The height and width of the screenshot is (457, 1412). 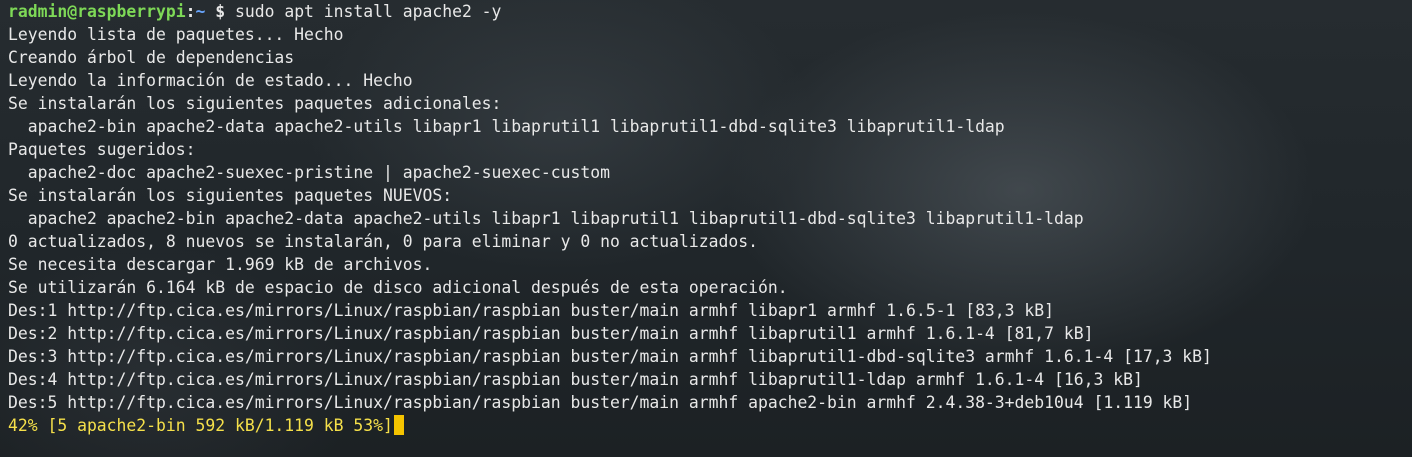 What do you see at coordinates (102, 149) in the screenshot?
I see `output-line: Paquetes sugeridos:` at bounding box center [102, 149].